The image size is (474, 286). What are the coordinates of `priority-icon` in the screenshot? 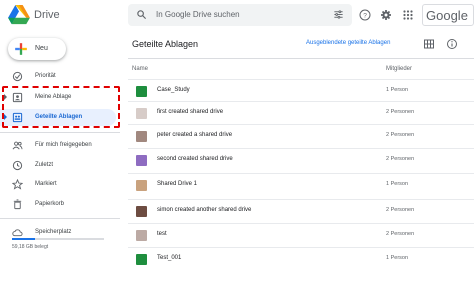 It's located at (17, 76).